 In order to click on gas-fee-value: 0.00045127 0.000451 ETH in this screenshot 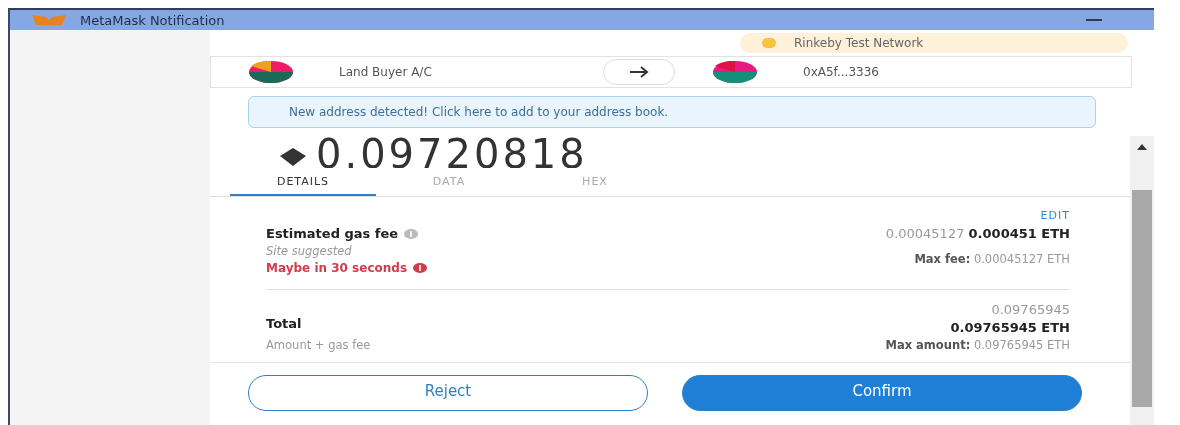, I will do `click(977, 233)`.